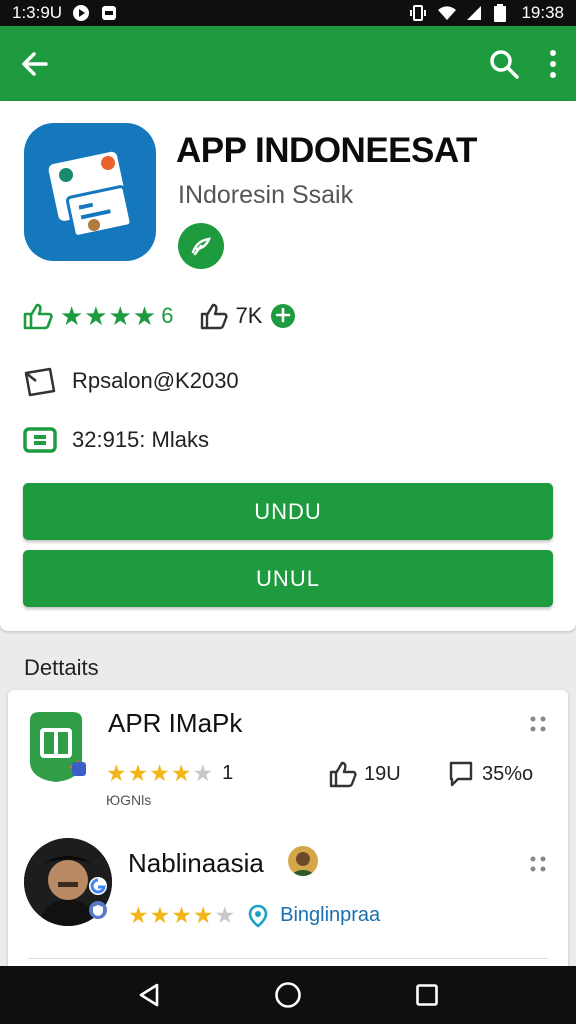 The height and width of the screenshot is (1024, 576). I want to click on vibrate-icon, so click(418, 13).